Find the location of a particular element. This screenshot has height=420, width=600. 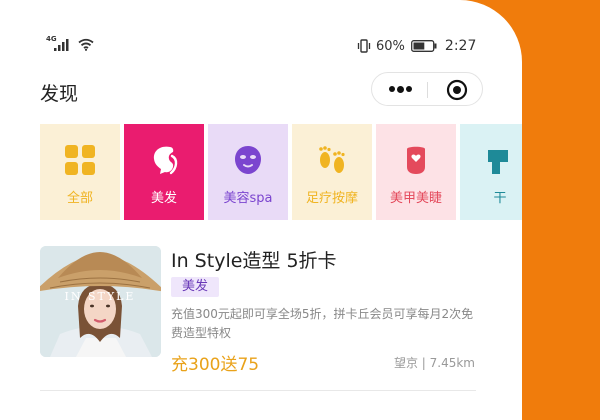

listing-title: In Style造型 5折卡 is located at coordinates (254, 261).